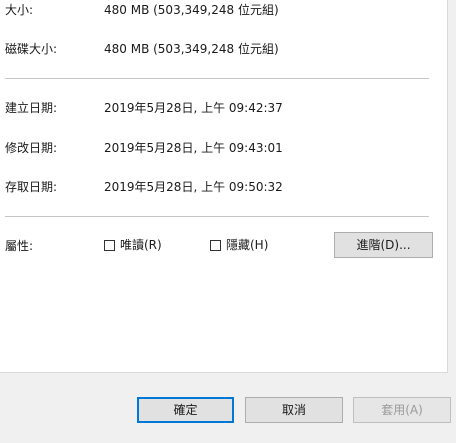 The height and width of the screenshot is (443, 456). What do you see at coordinates (191, 10) in the screenshot?
I see `size-value: 480 MB (503,349,248 位元組)` at bounding box center [191, 10].